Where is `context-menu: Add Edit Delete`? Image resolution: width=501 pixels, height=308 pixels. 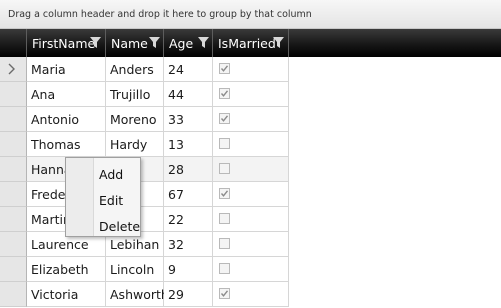
context-menu: Add Edit Delete is located at coordinates (103, 197).